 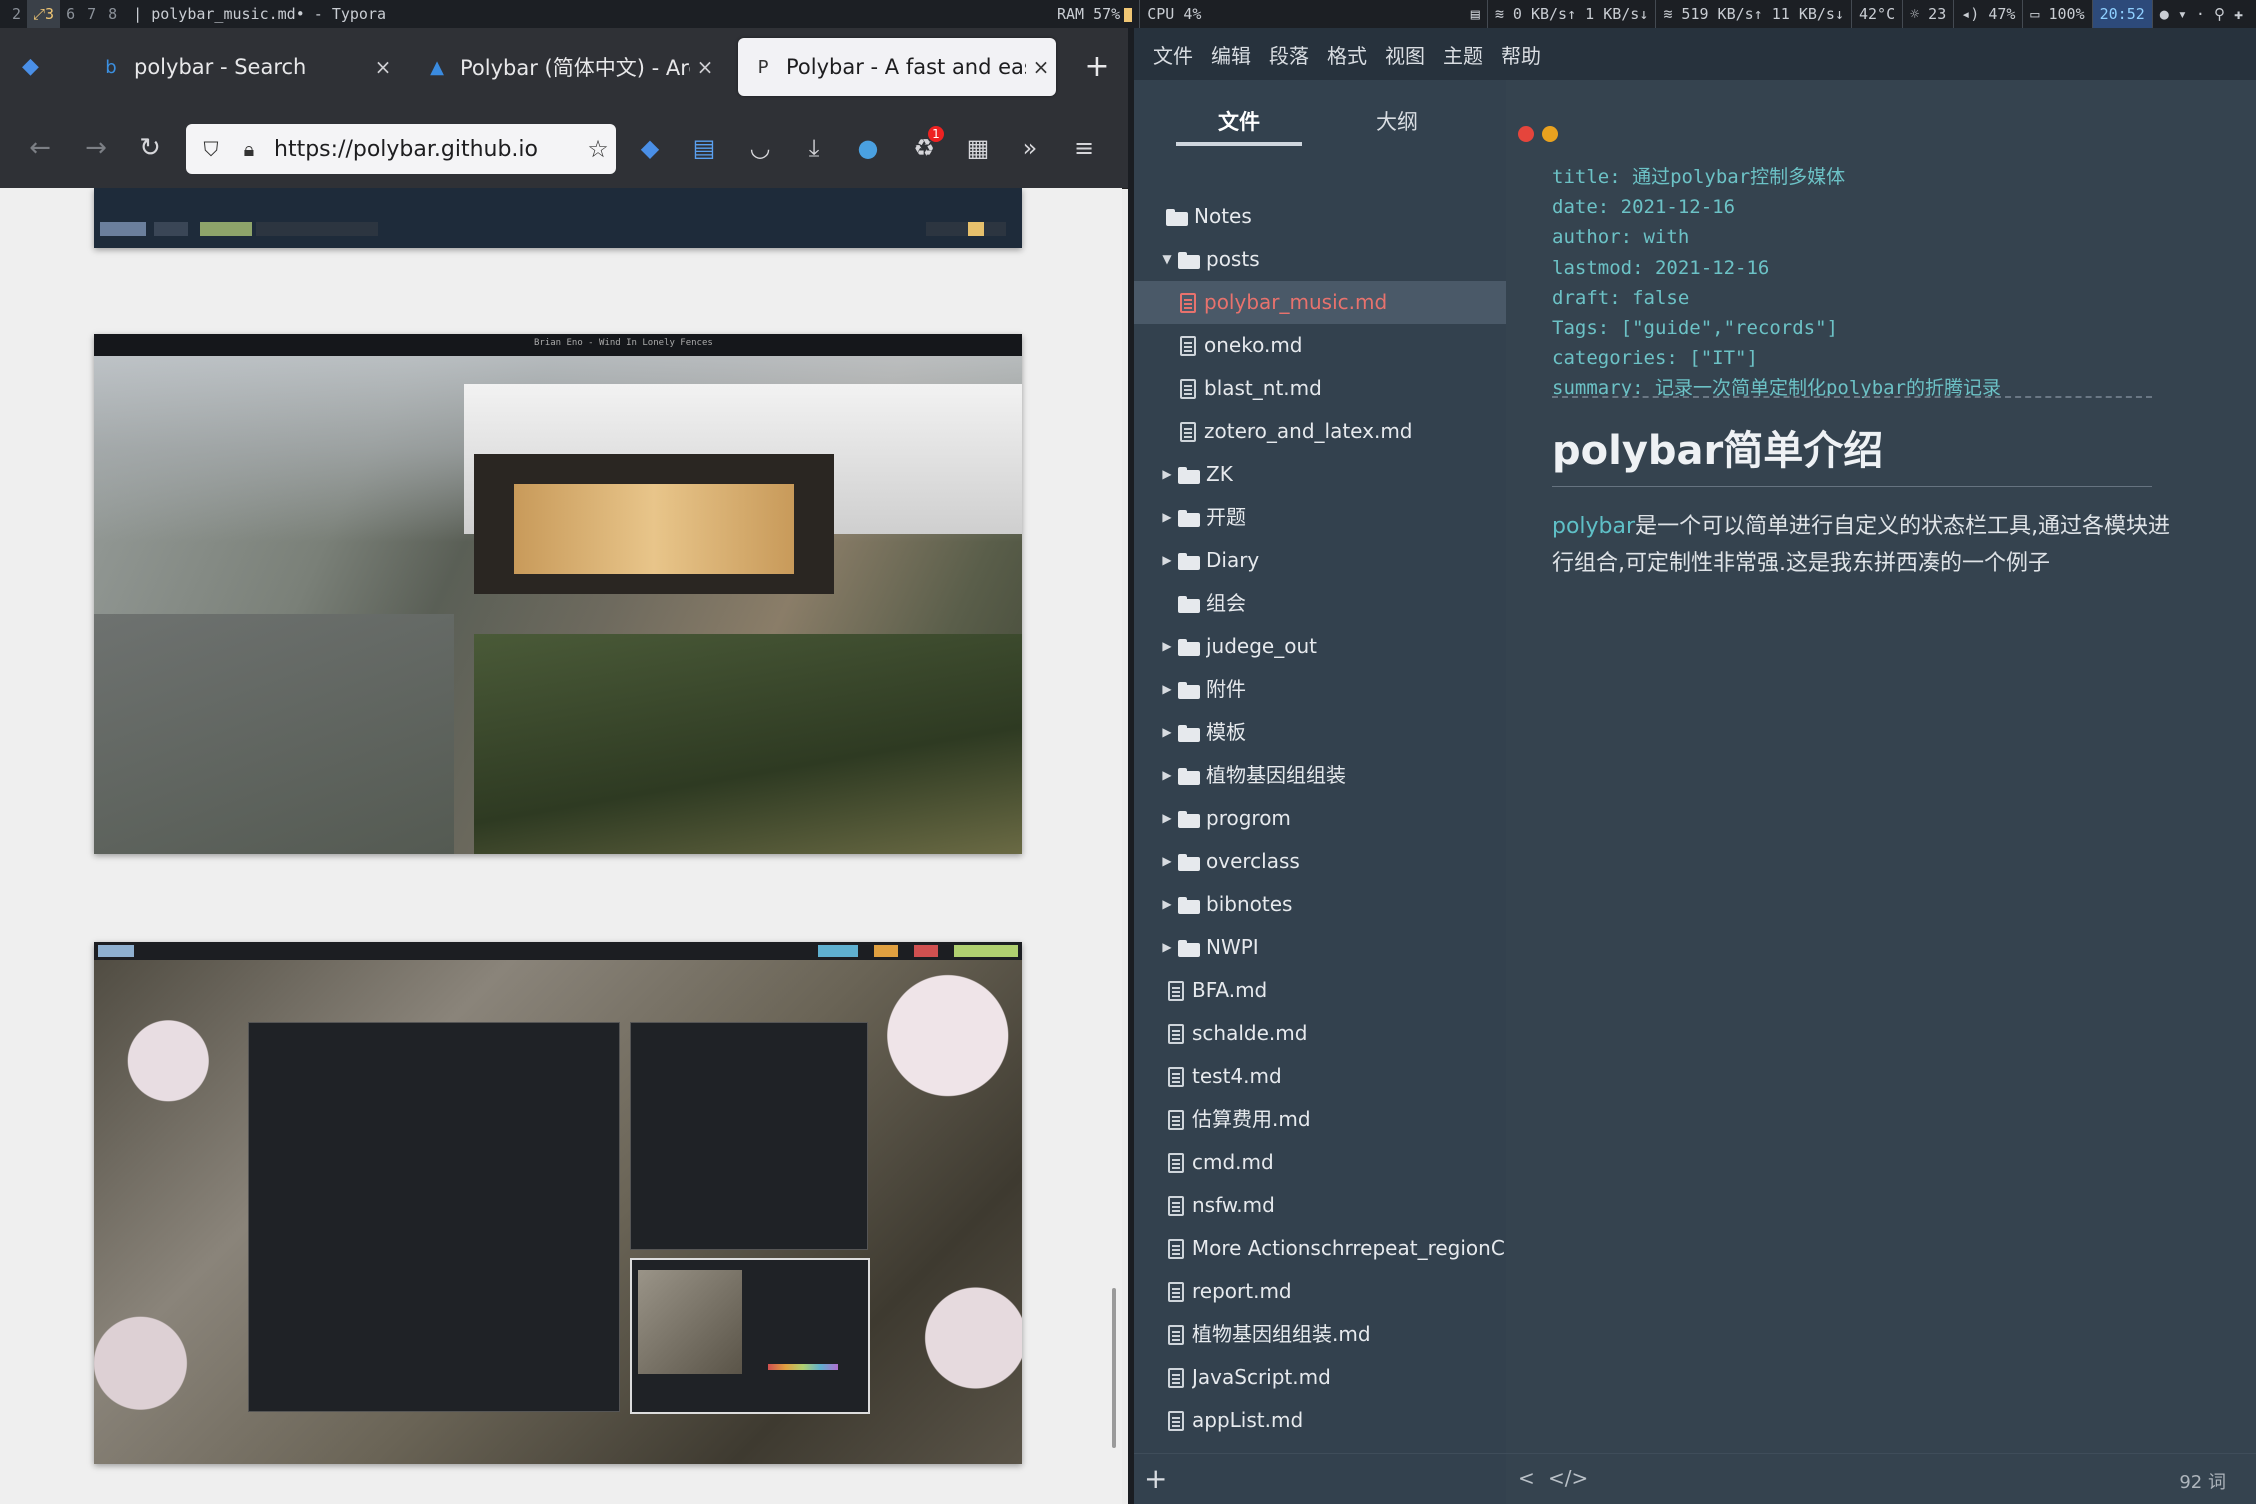 I want to click on workspace-2: 2, so click(x=16, y=14).